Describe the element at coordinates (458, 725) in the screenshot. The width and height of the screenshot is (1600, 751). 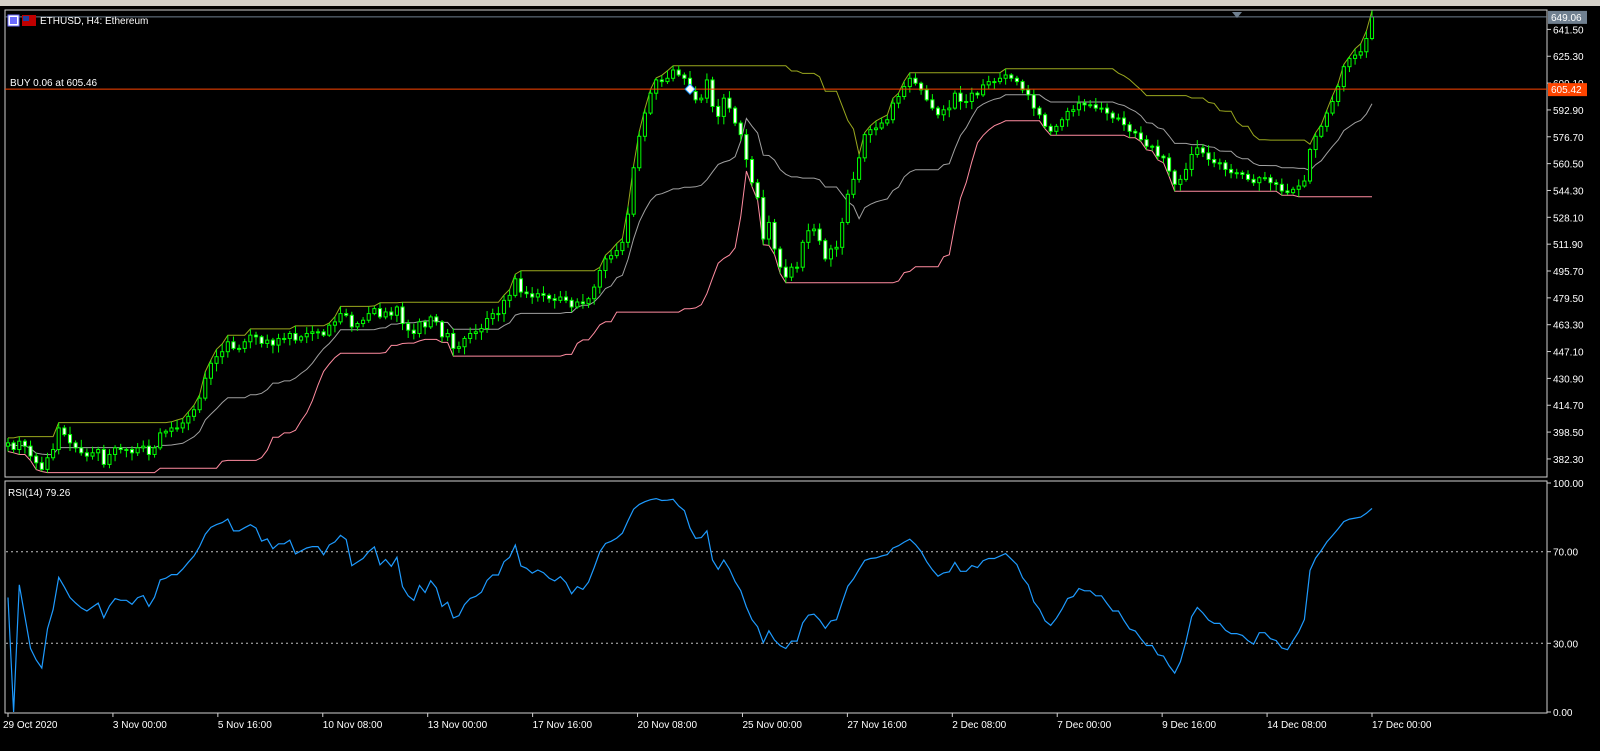
I see `time-tick-label: 13 Nov 00:00` at that location.